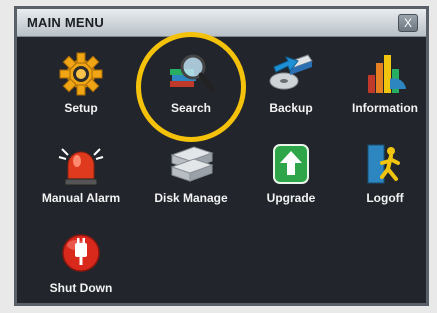  I want to click on menu-item-manual-alarm: Manual Alarm, so click(81, 176).